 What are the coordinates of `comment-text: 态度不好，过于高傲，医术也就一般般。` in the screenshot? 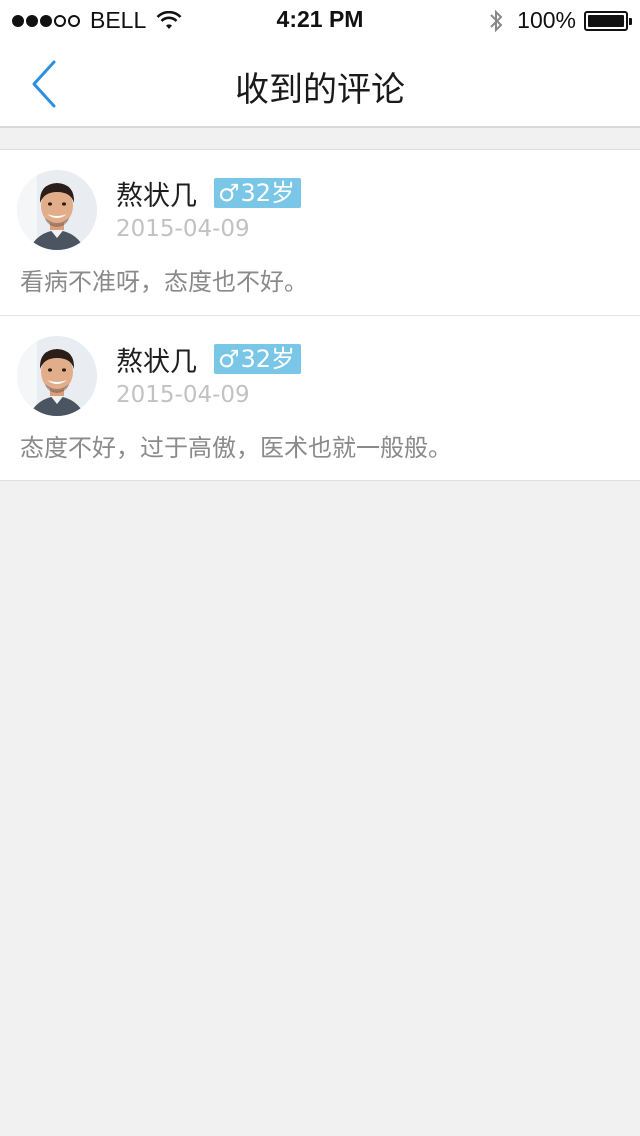 It's located at (236, 448).